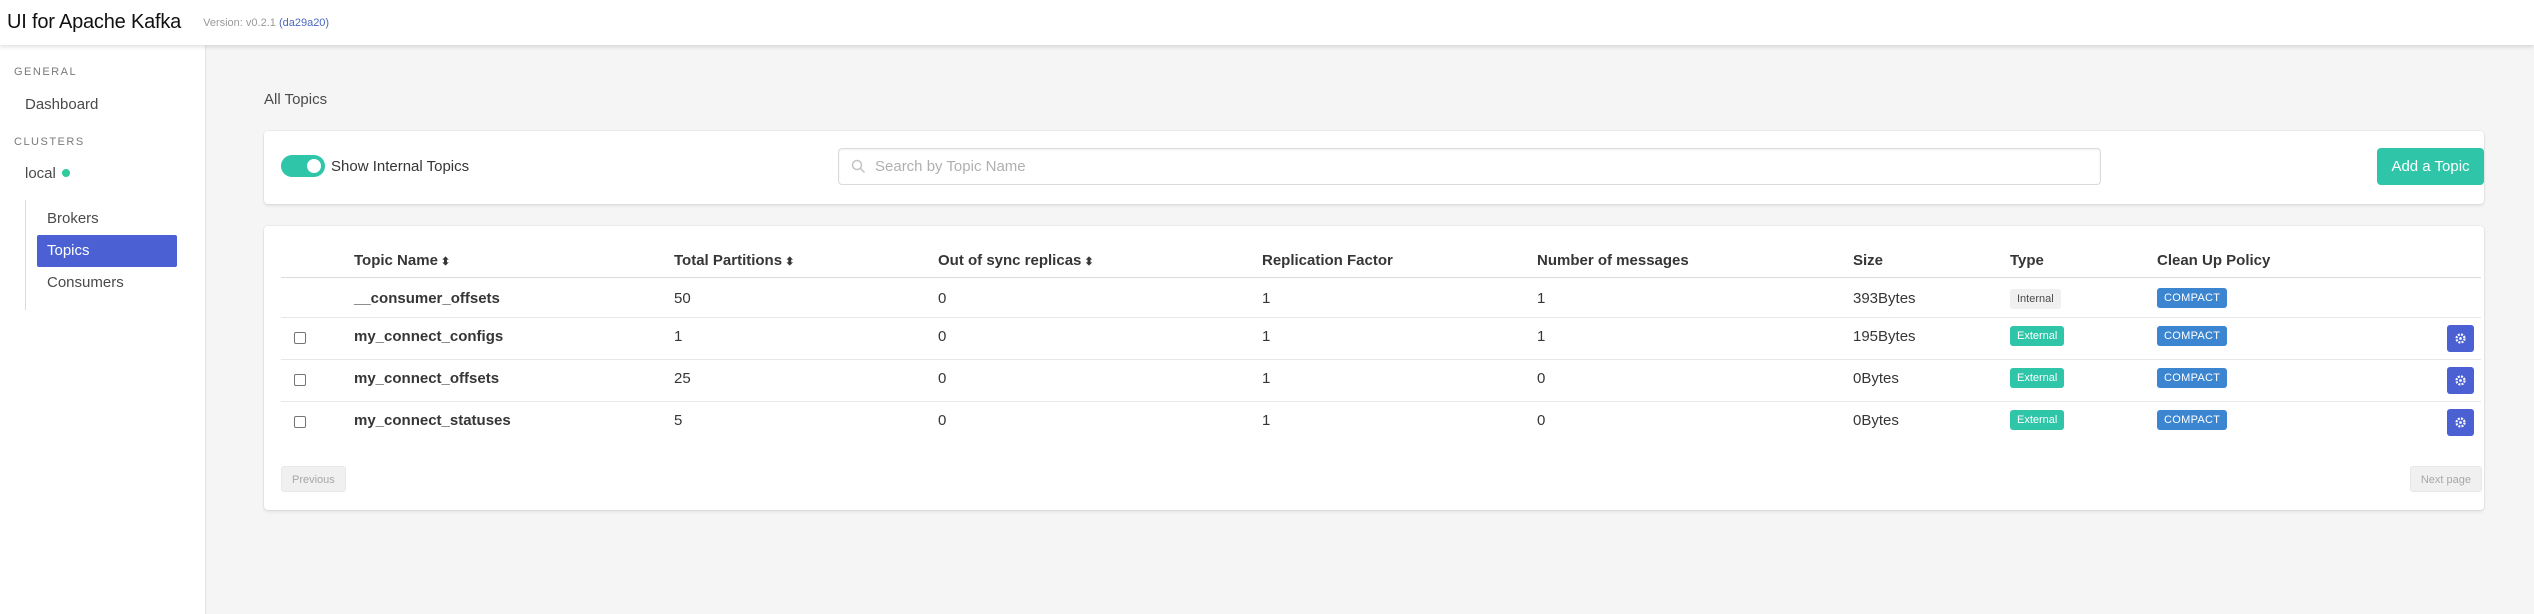  Describe the element at coordinates (2430, 166) in the screenshot. I see `add-topic-button: Add a Topic` at that location.